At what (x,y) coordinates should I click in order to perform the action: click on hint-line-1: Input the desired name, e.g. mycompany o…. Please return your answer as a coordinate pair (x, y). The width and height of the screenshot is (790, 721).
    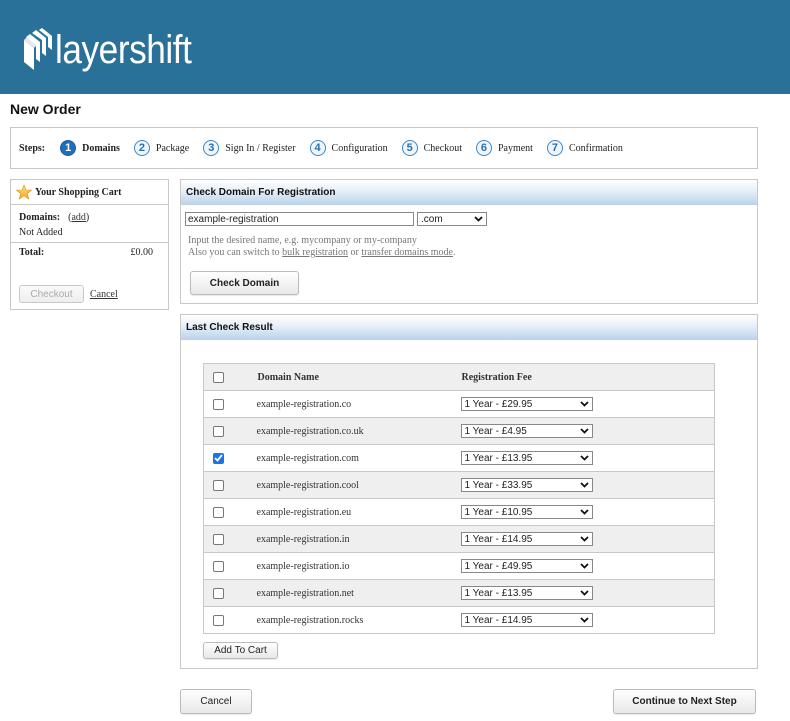
    Looking at the image, I should click on (302, 240).